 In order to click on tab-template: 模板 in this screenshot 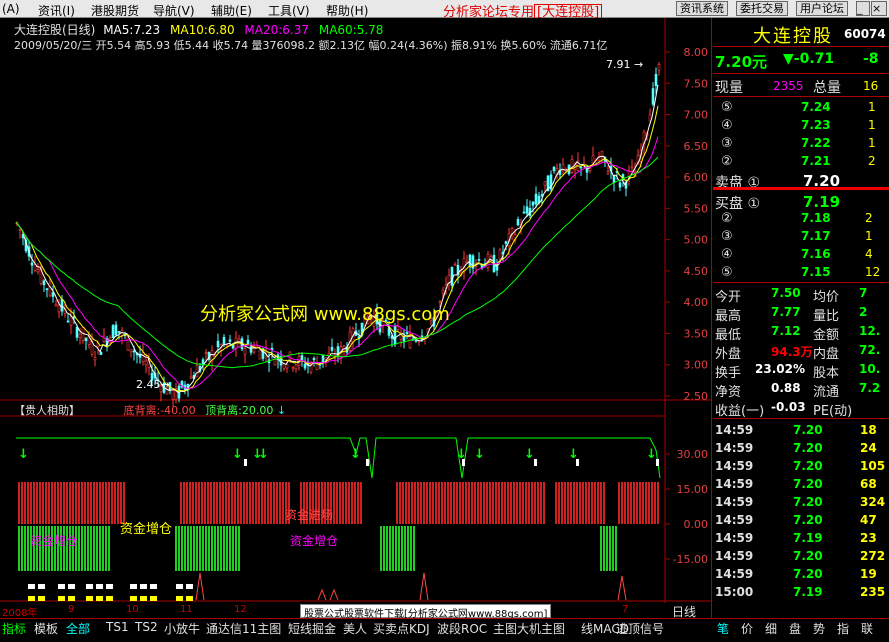, I will do `click(46, 628)`.